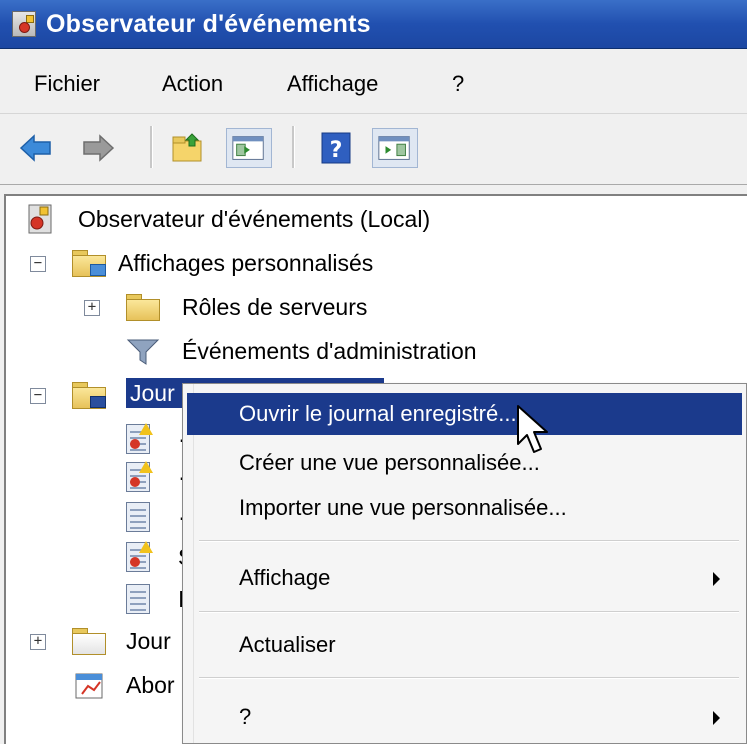 The width and height of the screenshot is (747, 744). Describe the element at coordinates (464, 645) in the screenshot. I see `menu-item-actualiser: Actualiser` at that location.